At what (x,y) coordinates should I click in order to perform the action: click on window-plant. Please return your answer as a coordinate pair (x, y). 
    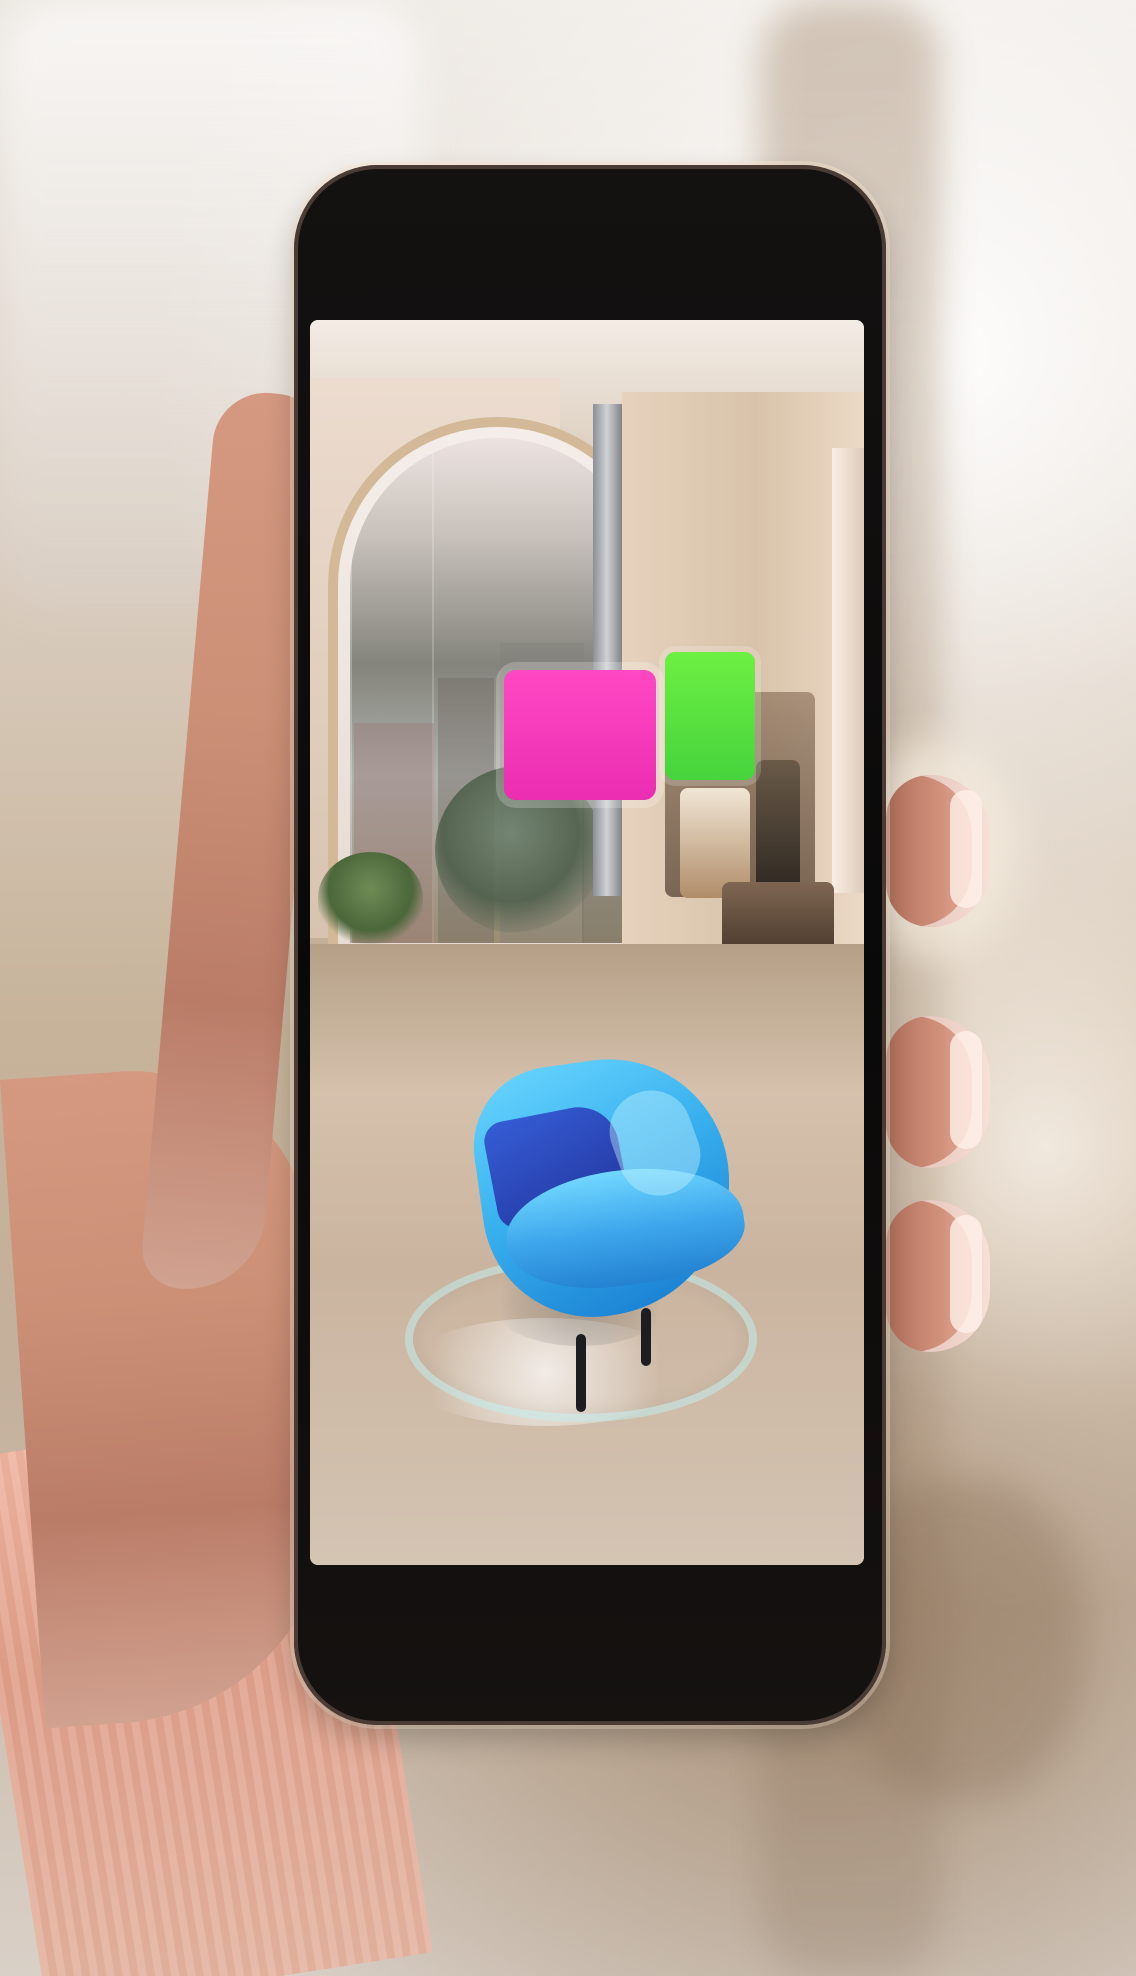
    Looking at the image, I should click on (370, 898).